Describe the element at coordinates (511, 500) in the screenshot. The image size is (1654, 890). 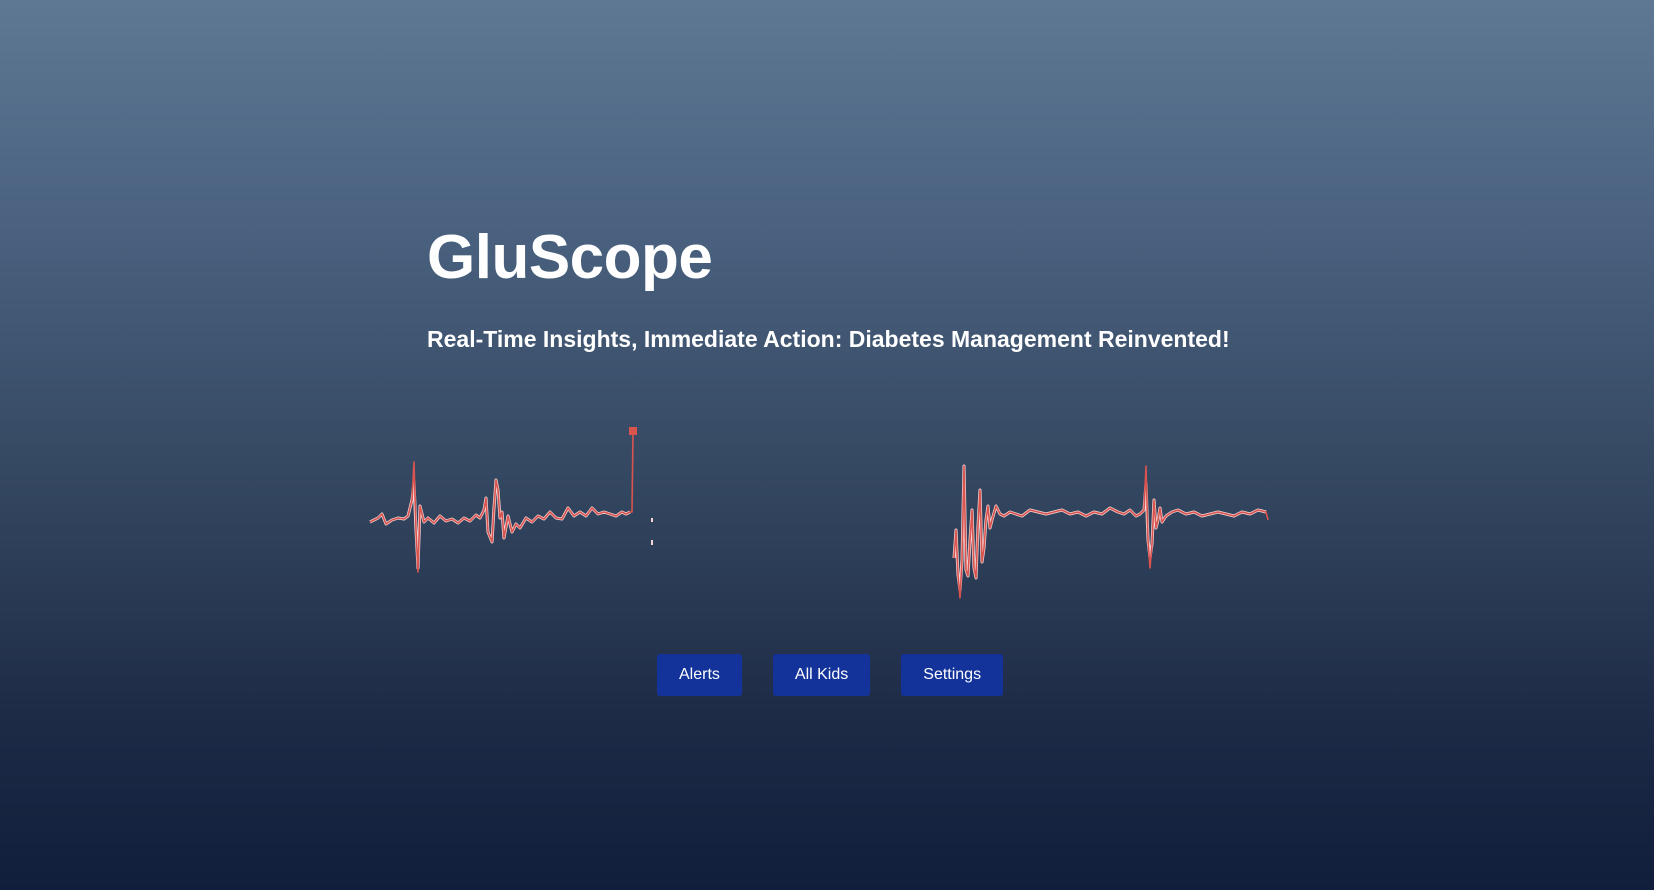
I see `waveform-left-graphic` at that location.